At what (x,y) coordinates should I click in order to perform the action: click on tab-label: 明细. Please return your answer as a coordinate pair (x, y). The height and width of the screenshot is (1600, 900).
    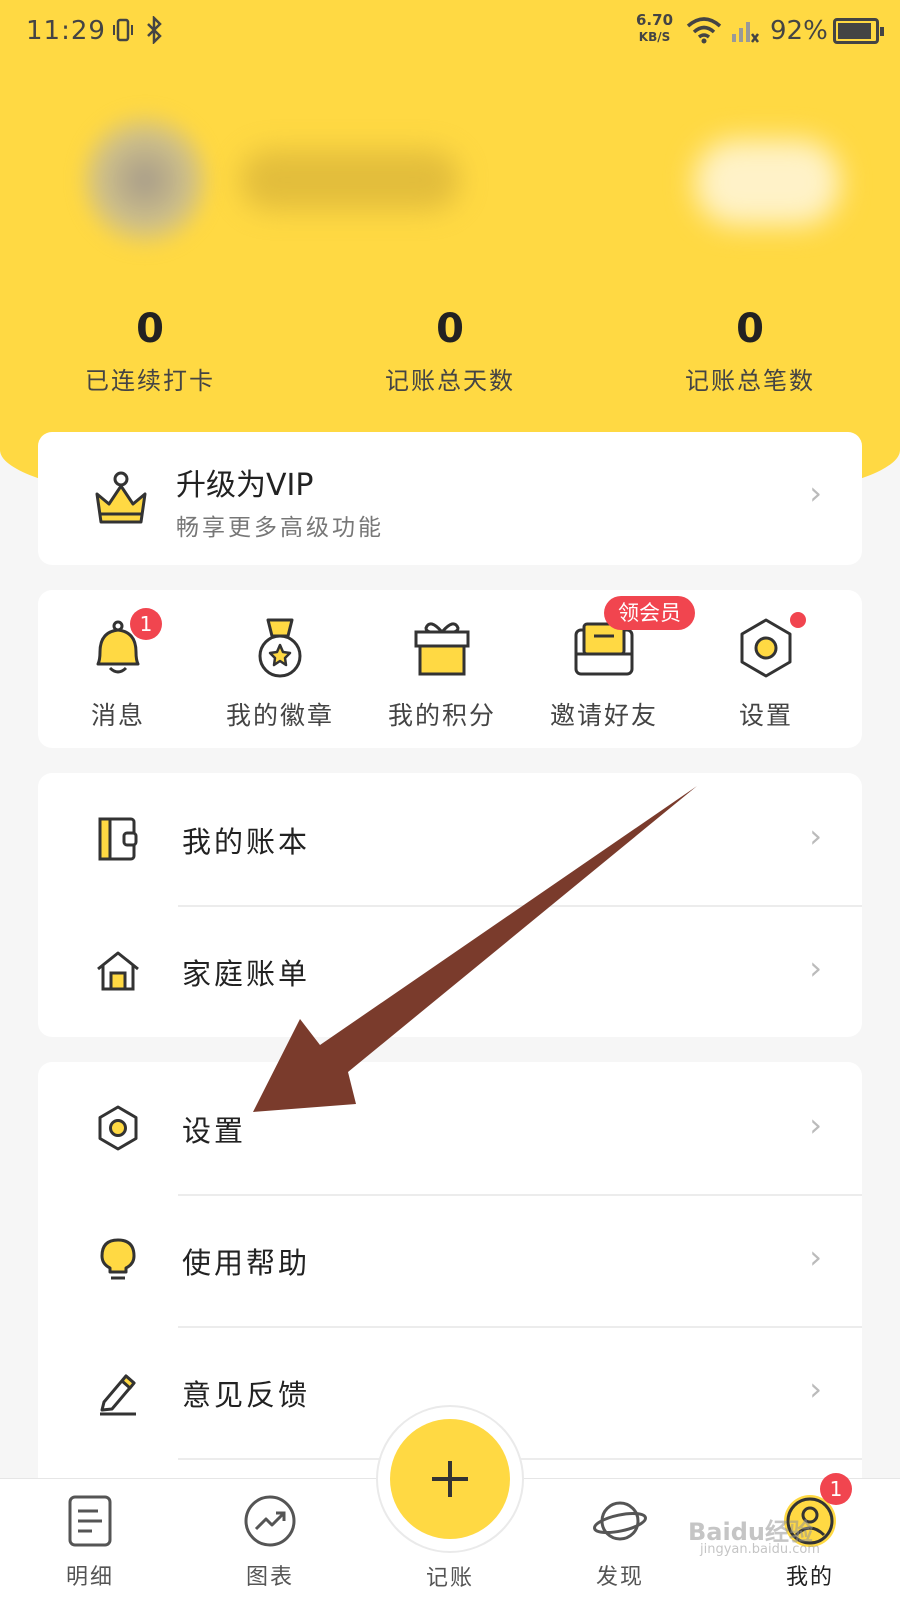
    Looking at the image, I should click on (89, 1577).